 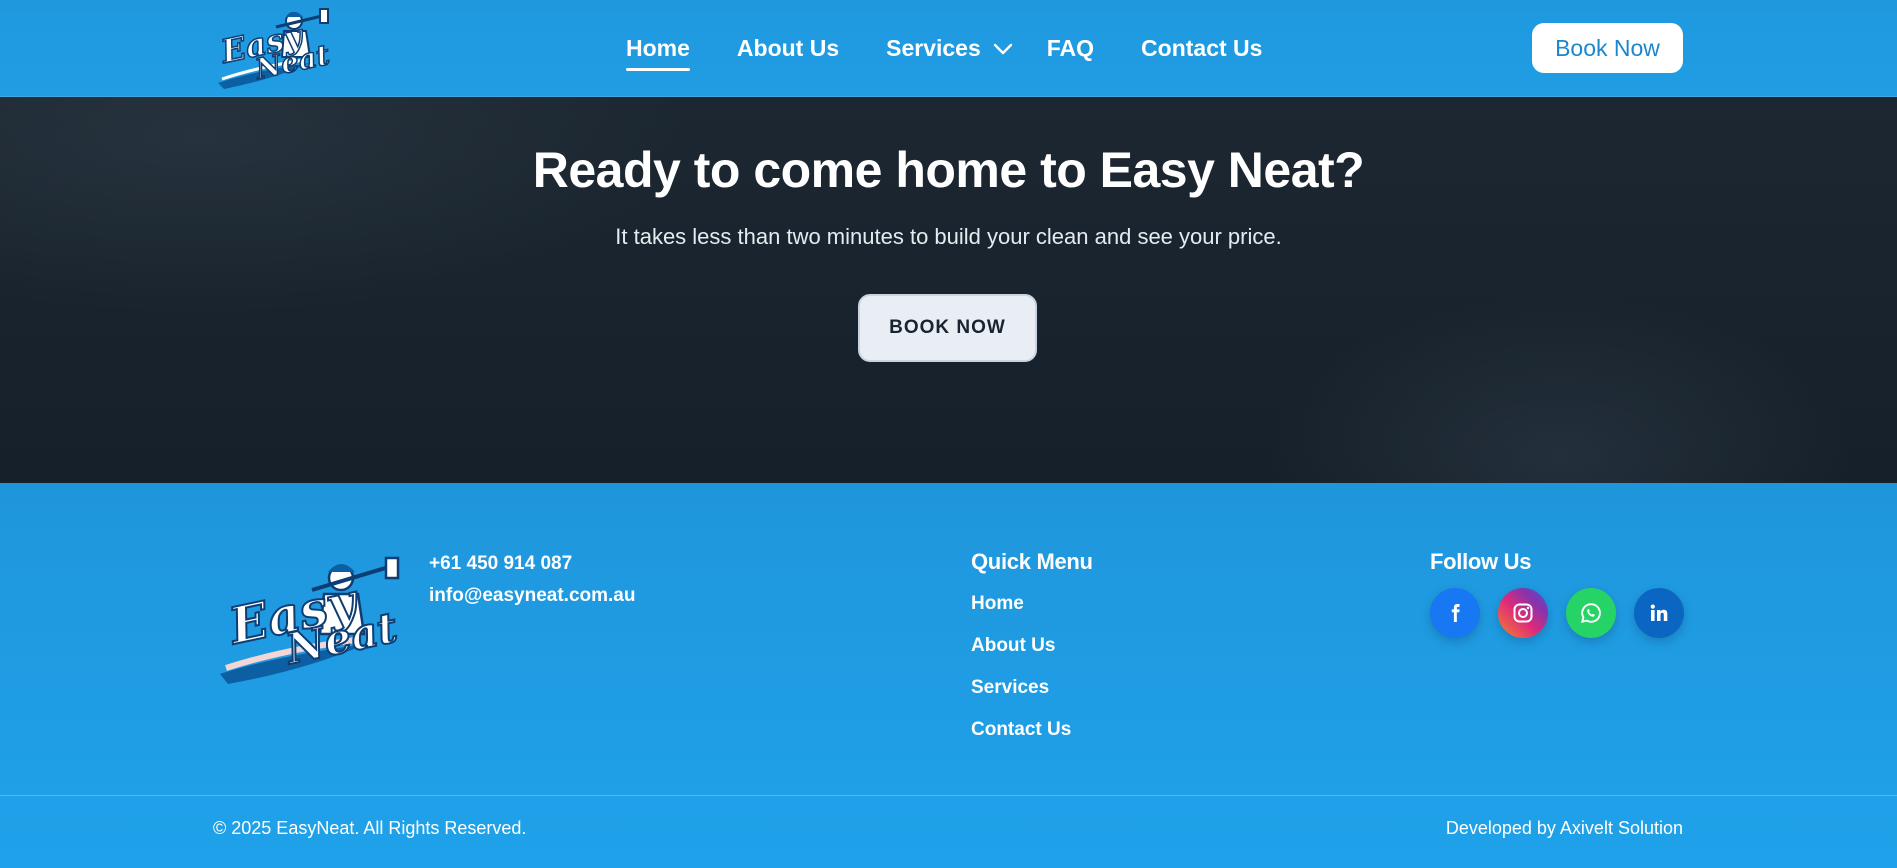 I want to click on nav-home: Home, so click(x=658, y=53).